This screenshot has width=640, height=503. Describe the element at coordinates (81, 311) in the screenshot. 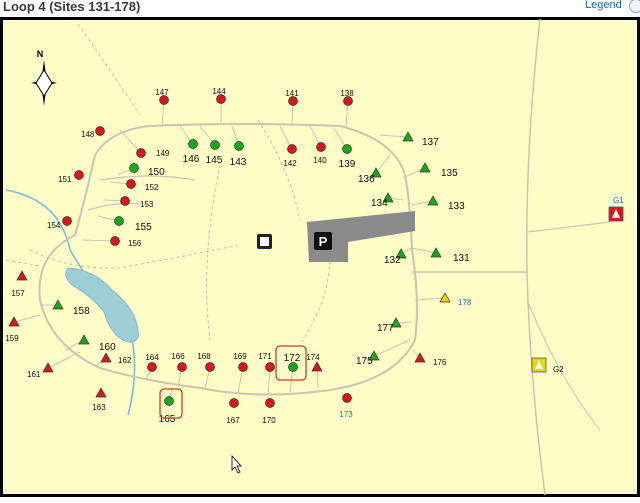

I see `site-label: 158` at that location.